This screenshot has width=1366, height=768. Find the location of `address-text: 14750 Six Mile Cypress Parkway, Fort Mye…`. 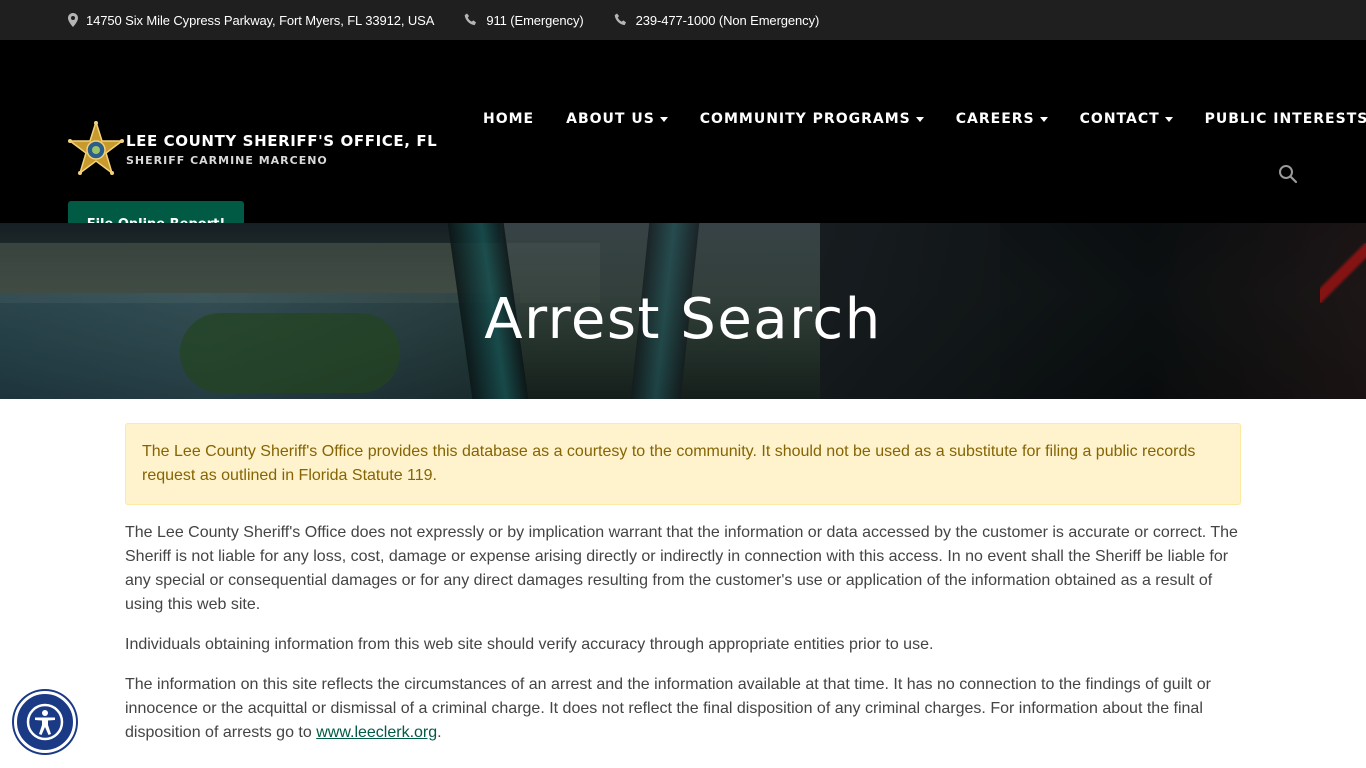

address-text: 14750 Six Mile Cypress Parkway, Fort Mye… is located at coordinates (260, 20).